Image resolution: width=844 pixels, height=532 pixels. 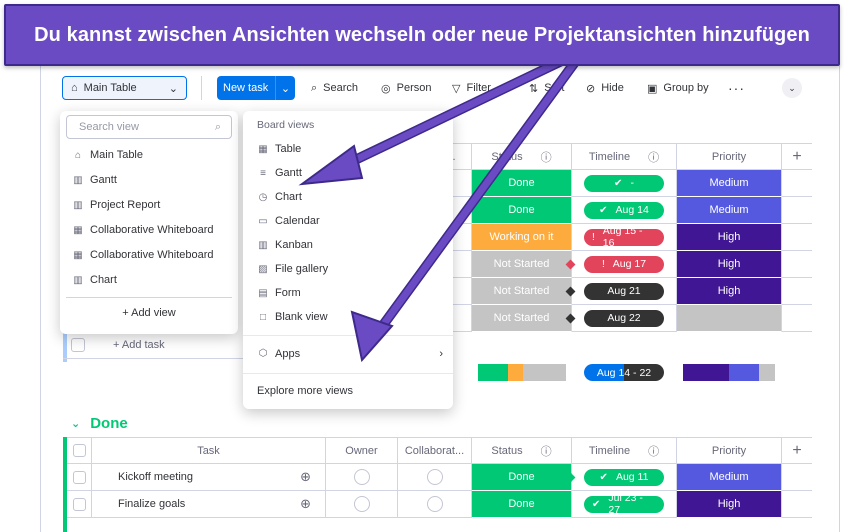 I want to click on more-options-icon: ···, so click(x=736, y=88).